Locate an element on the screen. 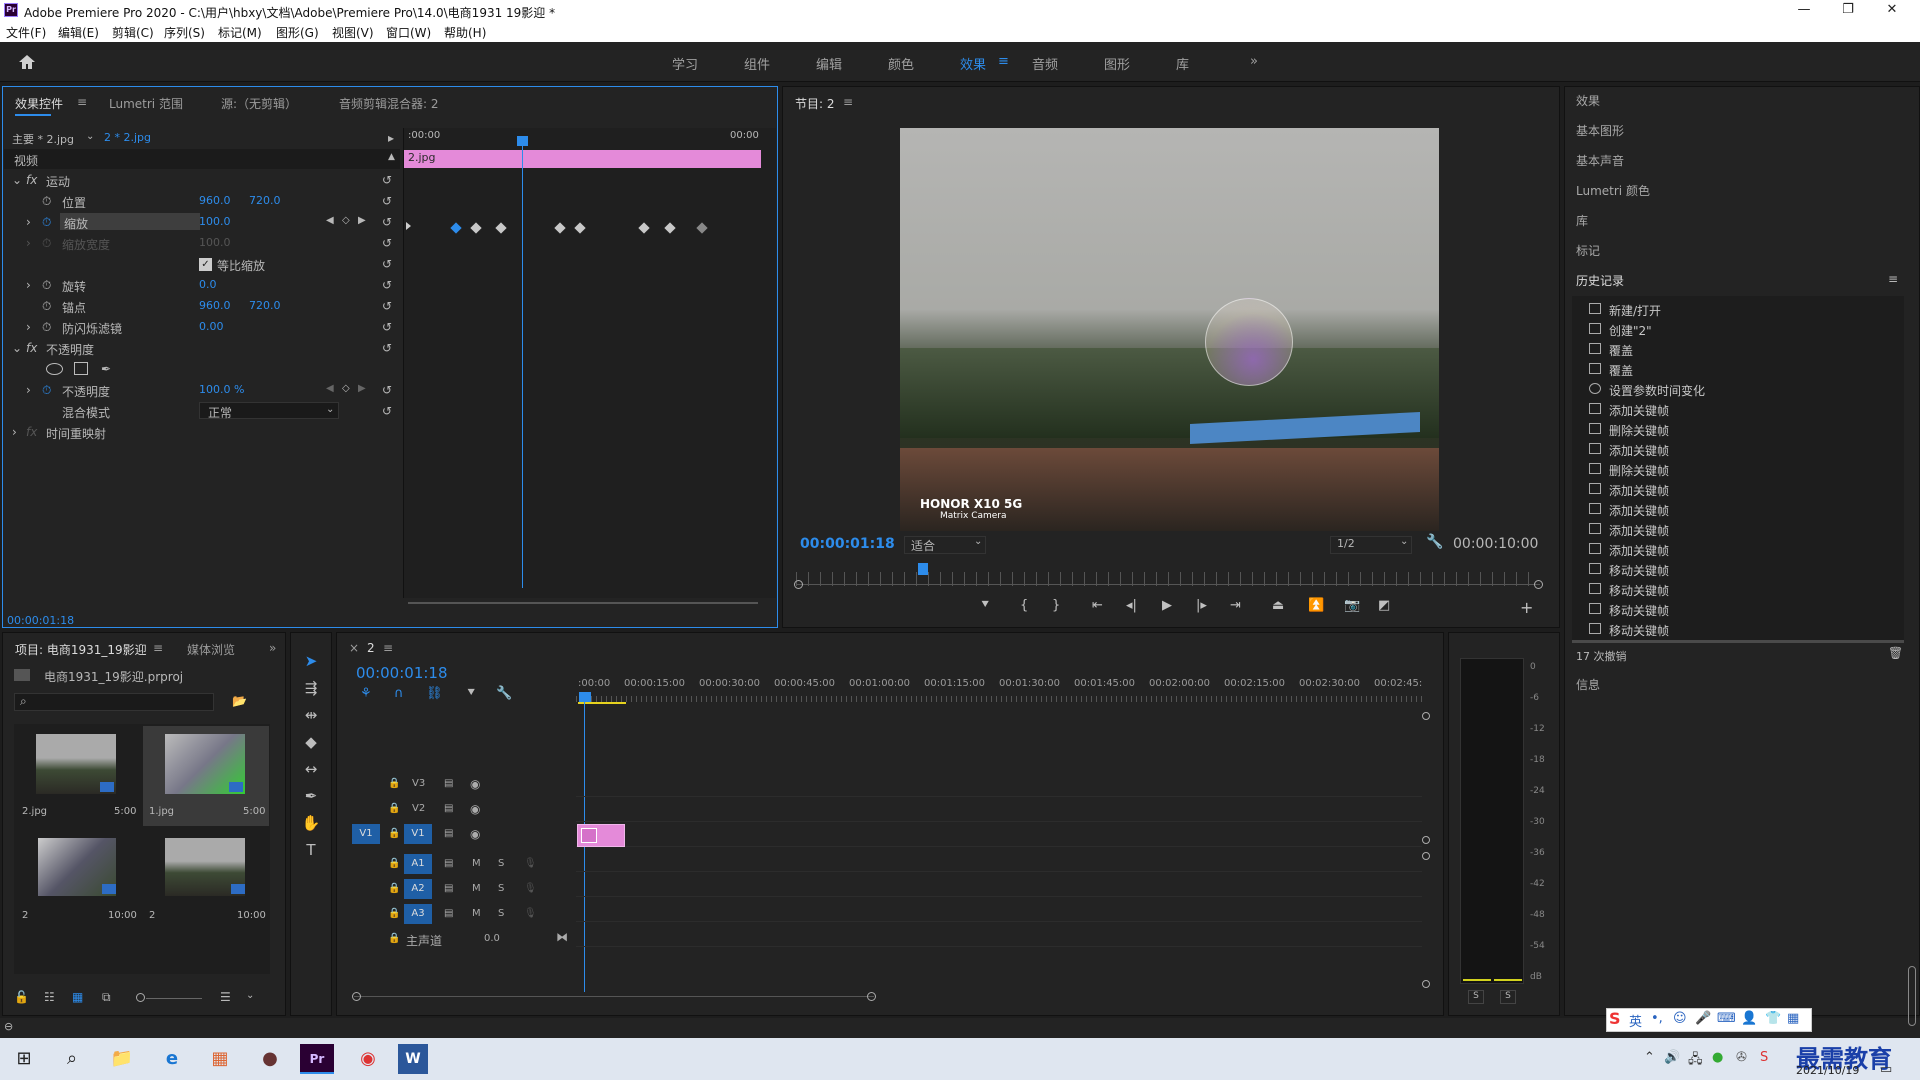  ime-lang: 英 is located at coordinates (1635, 1020).